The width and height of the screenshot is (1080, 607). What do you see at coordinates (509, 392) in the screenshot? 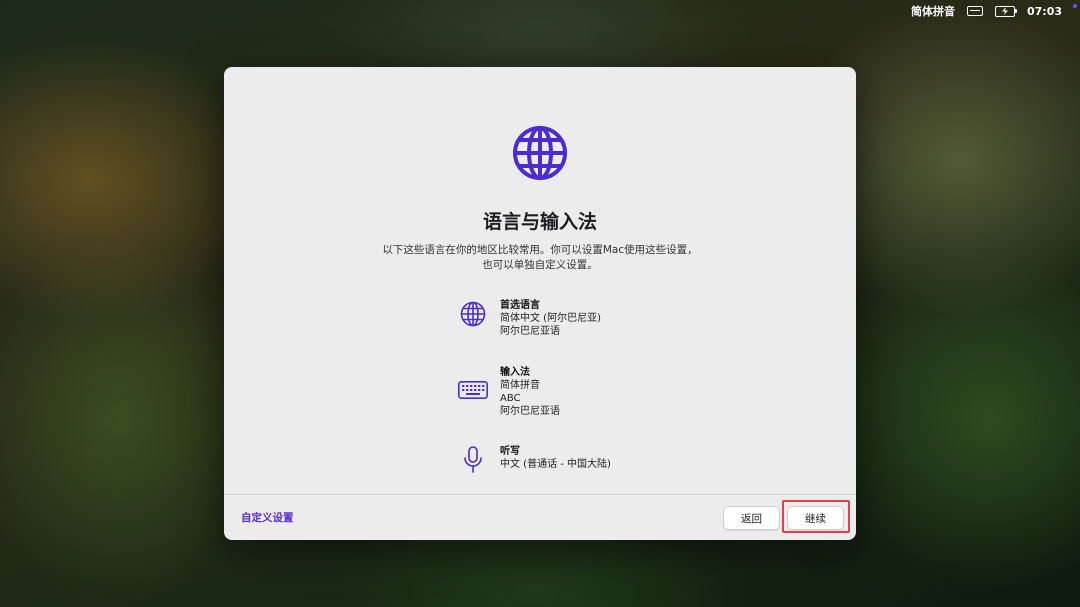
I see `input-method-section: 输入法 简体拼音 ABC 阿尔巴尼亚语` at bounding box center [509, 392].